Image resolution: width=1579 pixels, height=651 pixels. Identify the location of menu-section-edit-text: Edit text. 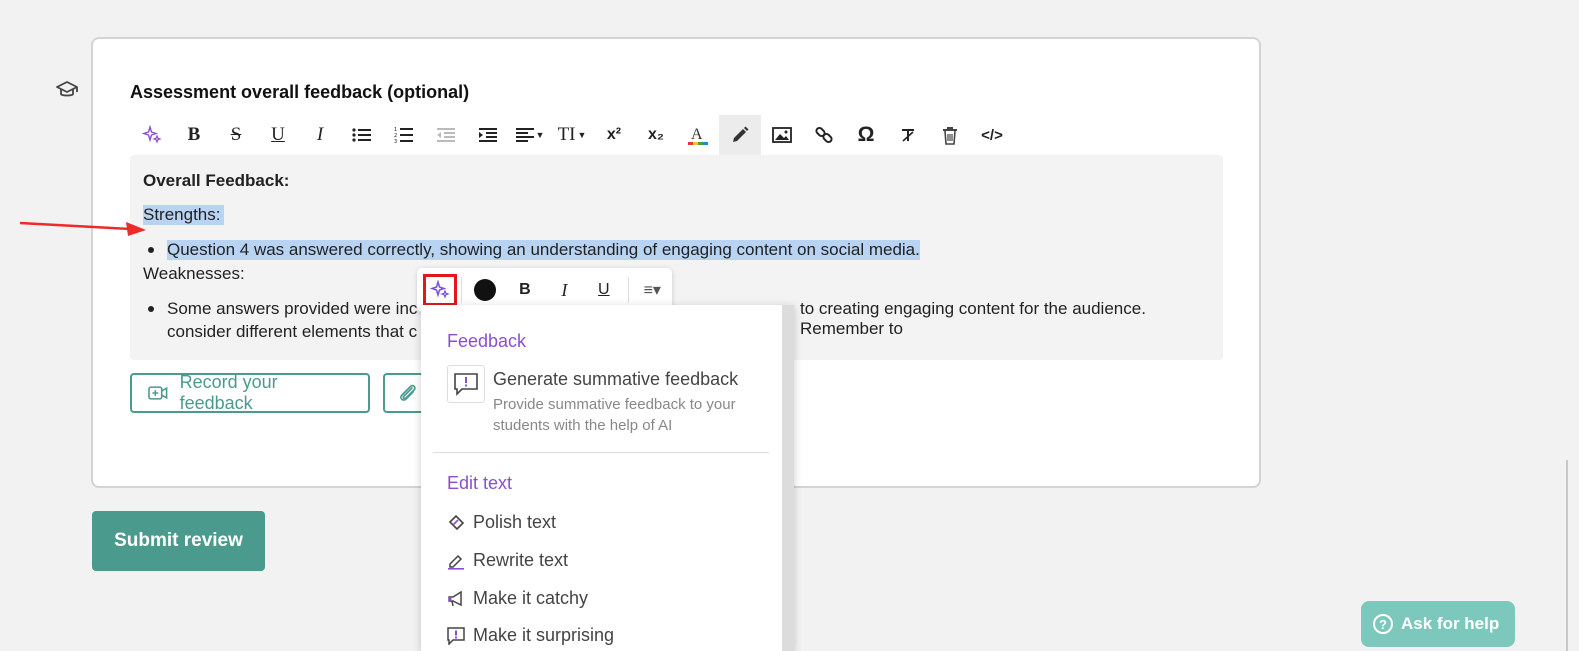
(480, 483).